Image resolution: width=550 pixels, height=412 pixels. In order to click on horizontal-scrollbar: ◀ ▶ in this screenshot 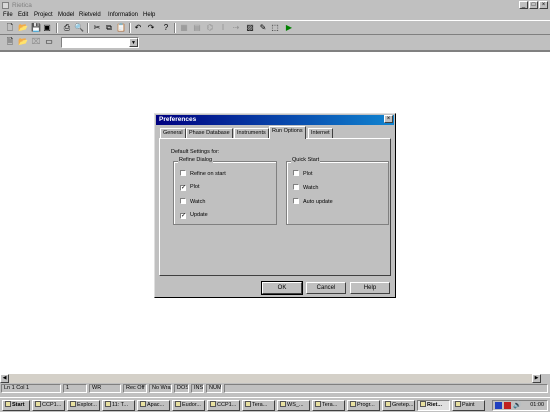, I will do `click(275, 378)`.